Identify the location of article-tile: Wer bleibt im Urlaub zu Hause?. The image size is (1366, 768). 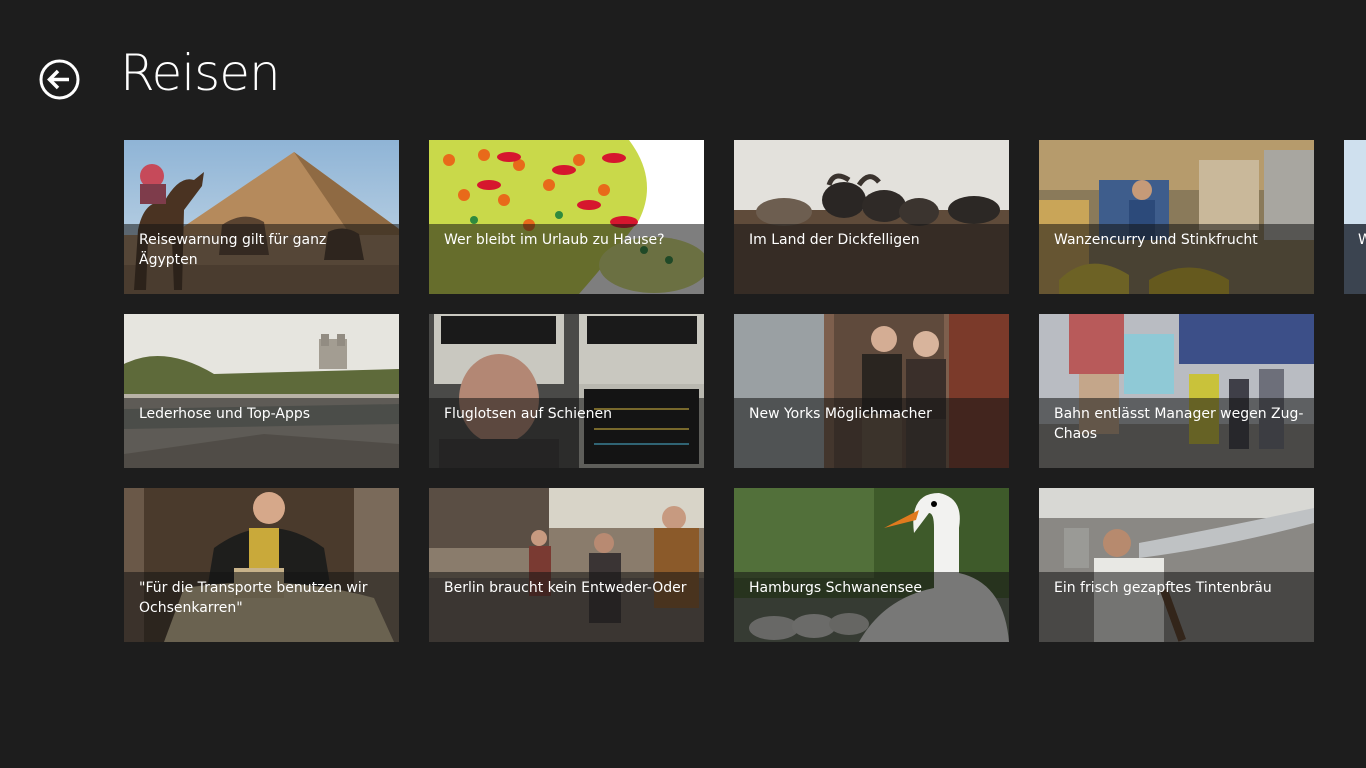
(566, 217).